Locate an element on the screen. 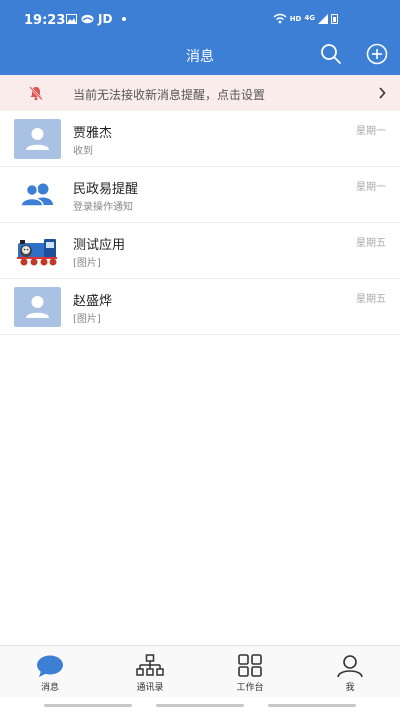 Image resolution: width=400 pixels, height=711 pixels. add-button is located at coordinates (377, 54).